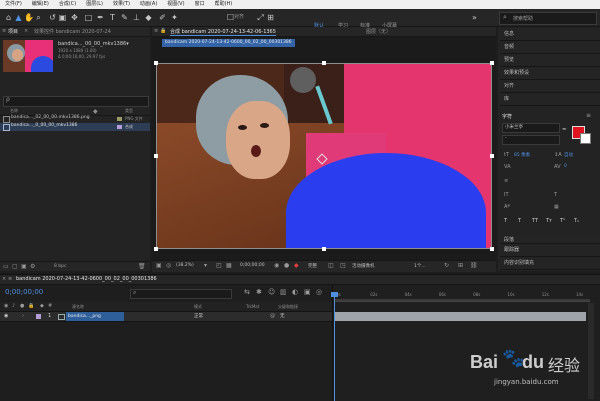 The image size is (600, 401). I want to click on menu-item: 帮助(H), so click(224, 4).